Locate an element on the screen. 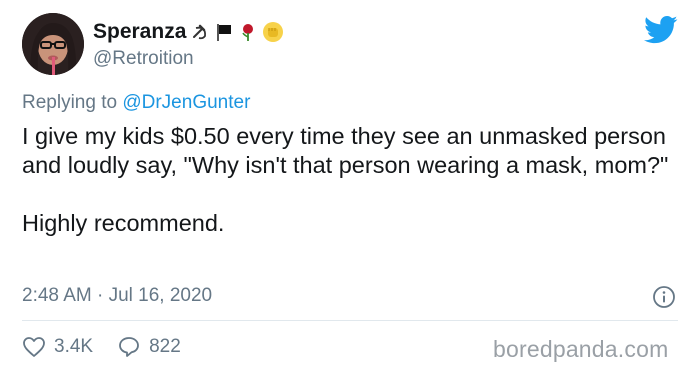  rose-icon is located at coordinates (248, 32).